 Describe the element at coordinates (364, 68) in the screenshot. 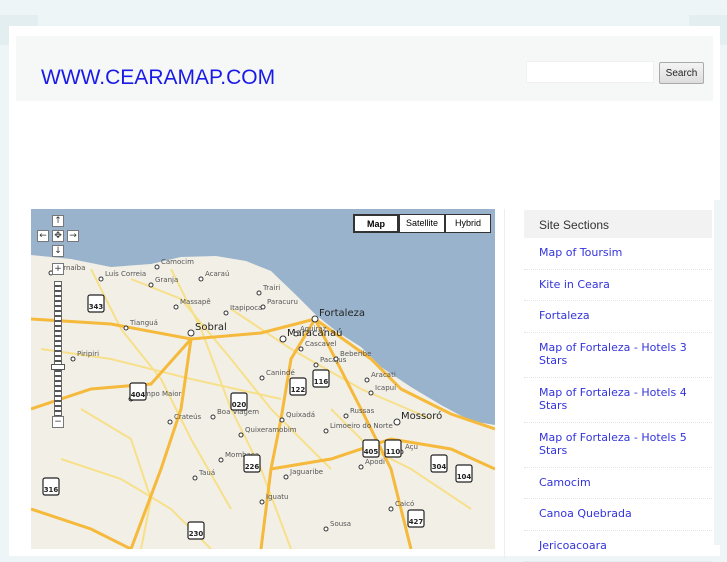

I see `header: WWW.CEARAMAP.COM Search` at that location.